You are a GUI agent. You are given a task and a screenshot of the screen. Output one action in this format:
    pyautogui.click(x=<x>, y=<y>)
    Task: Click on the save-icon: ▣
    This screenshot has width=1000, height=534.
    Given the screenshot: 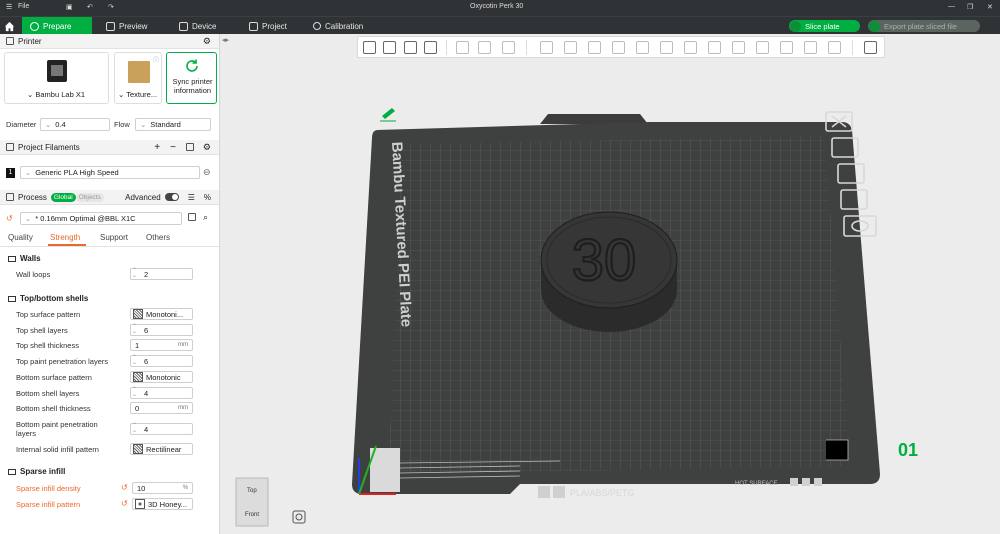 What is the action you would take?
    pyautogui.click(x=69, y=7)
    